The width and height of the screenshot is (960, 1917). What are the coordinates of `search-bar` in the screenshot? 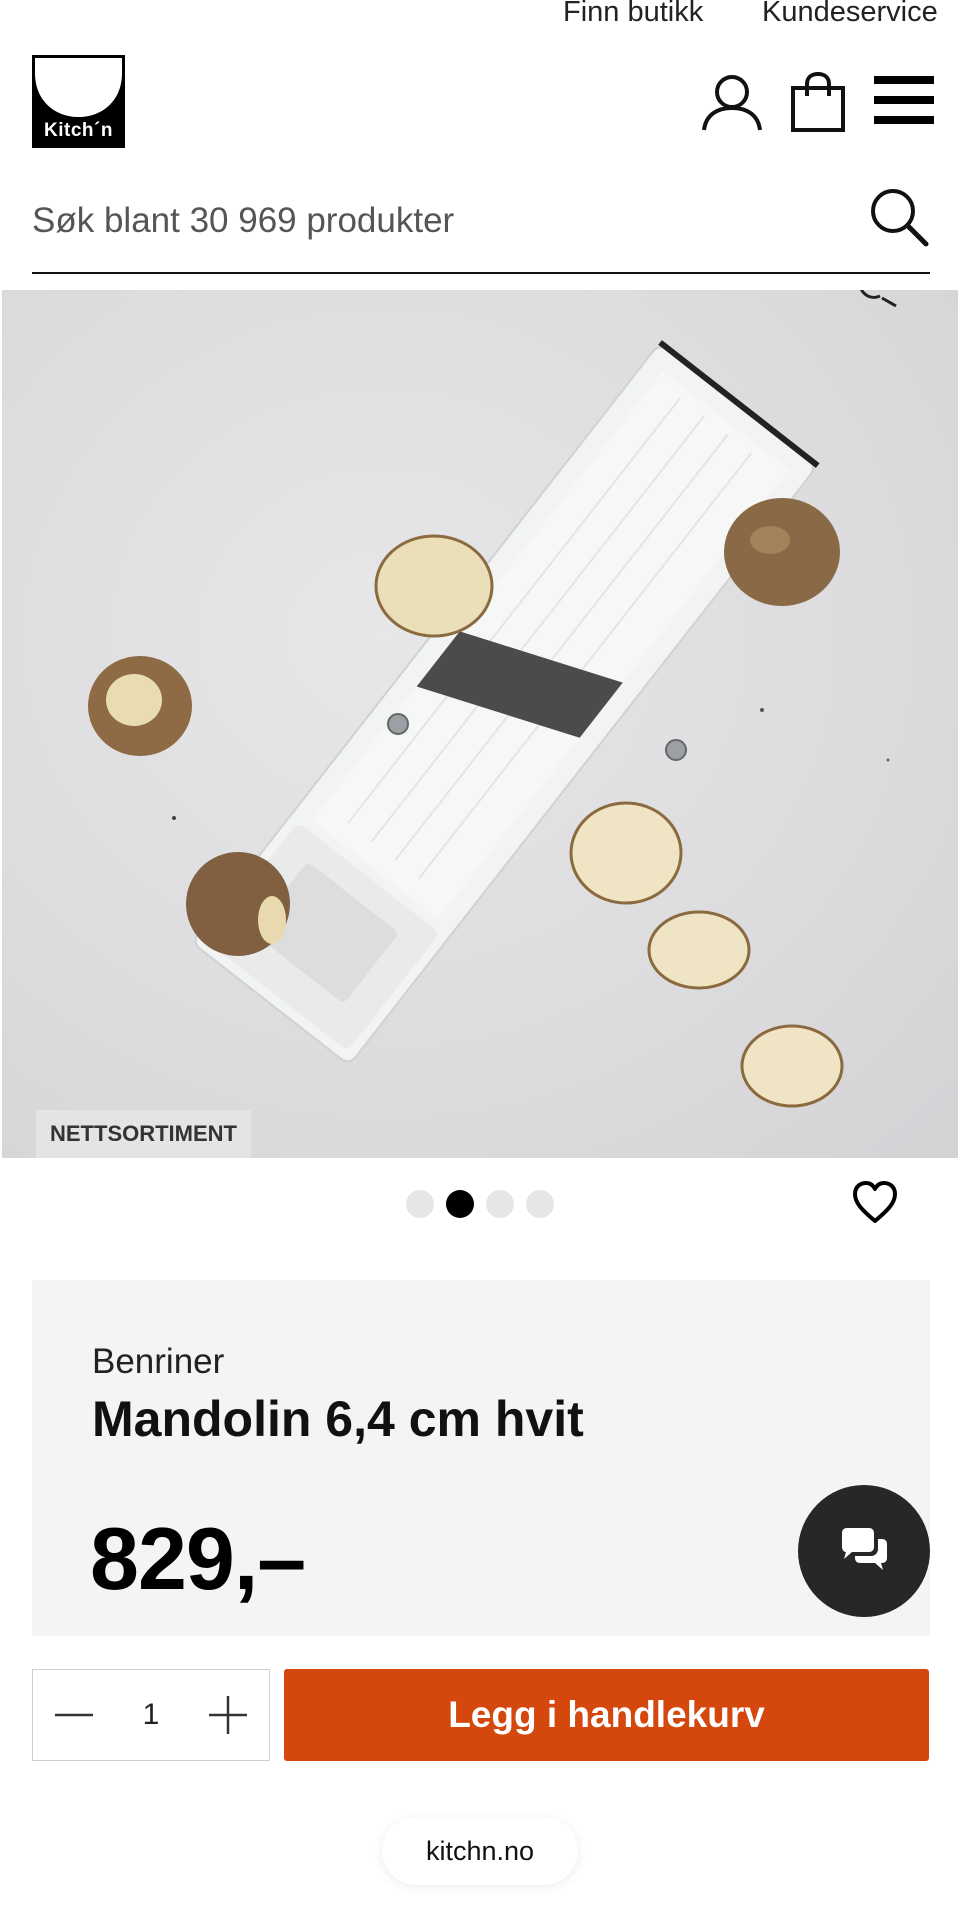 It's located at (481, 227).